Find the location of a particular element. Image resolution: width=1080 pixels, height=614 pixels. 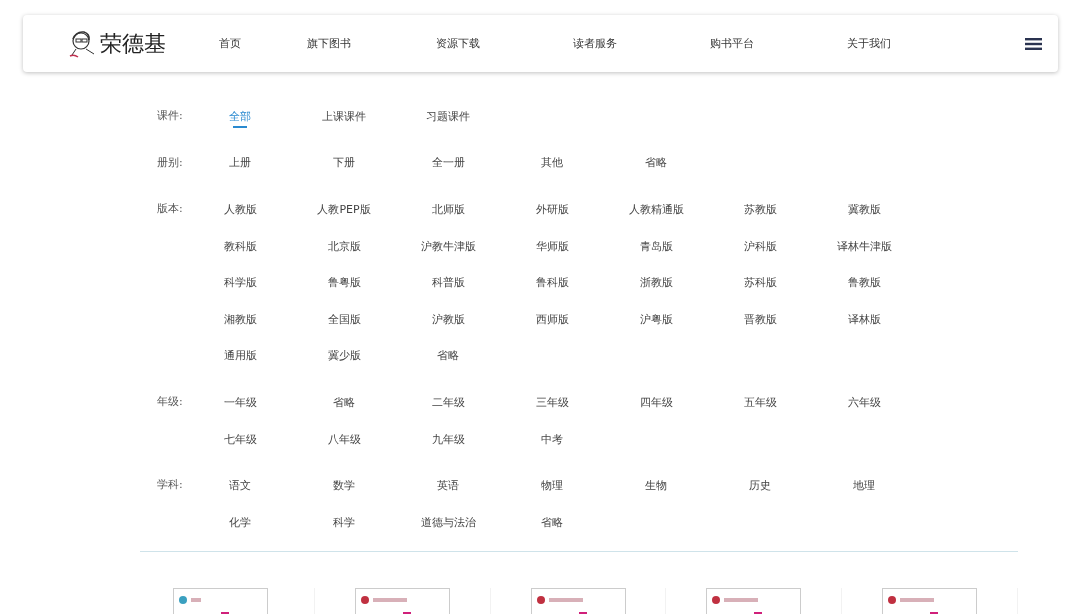

filter-option: 外研版 is located at coordinates (552, 209).